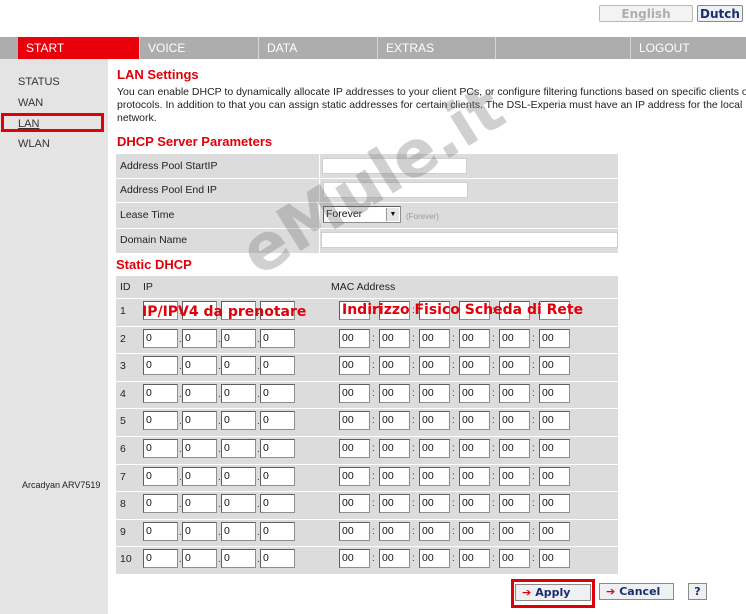 The width and height of the screenshot is (746, 614). Describe the element at coordinates (688, 48) in the screenshot. I see `tab-logout: LOGOUT` at that location.